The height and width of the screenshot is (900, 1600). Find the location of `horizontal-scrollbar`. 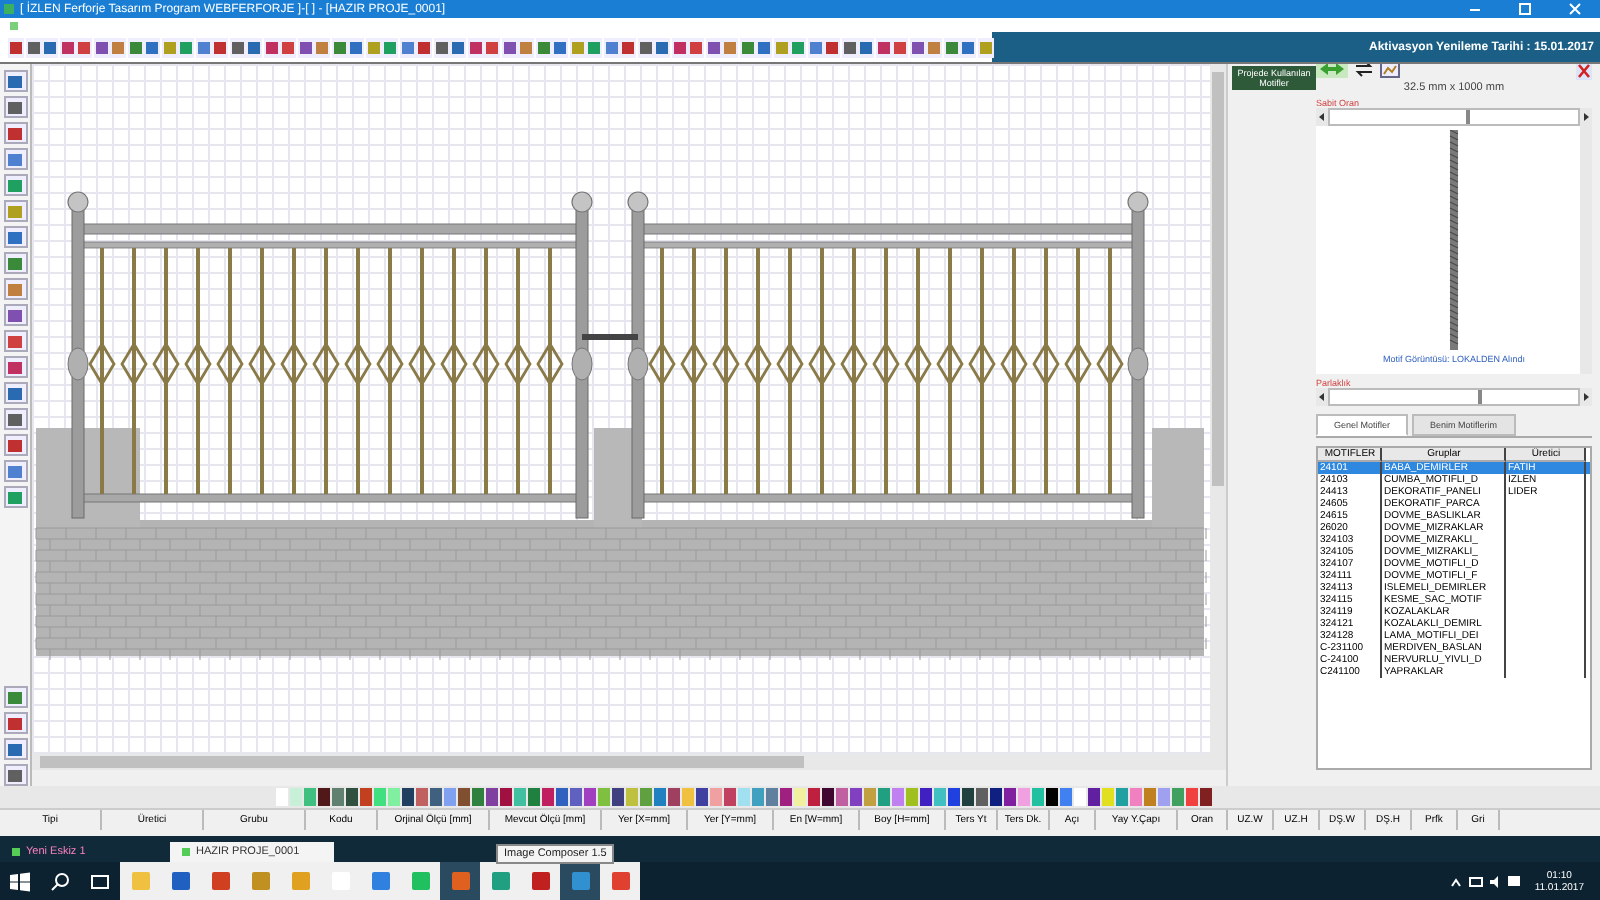

horizontal-scrollbar is located at coordinates (629, 762).